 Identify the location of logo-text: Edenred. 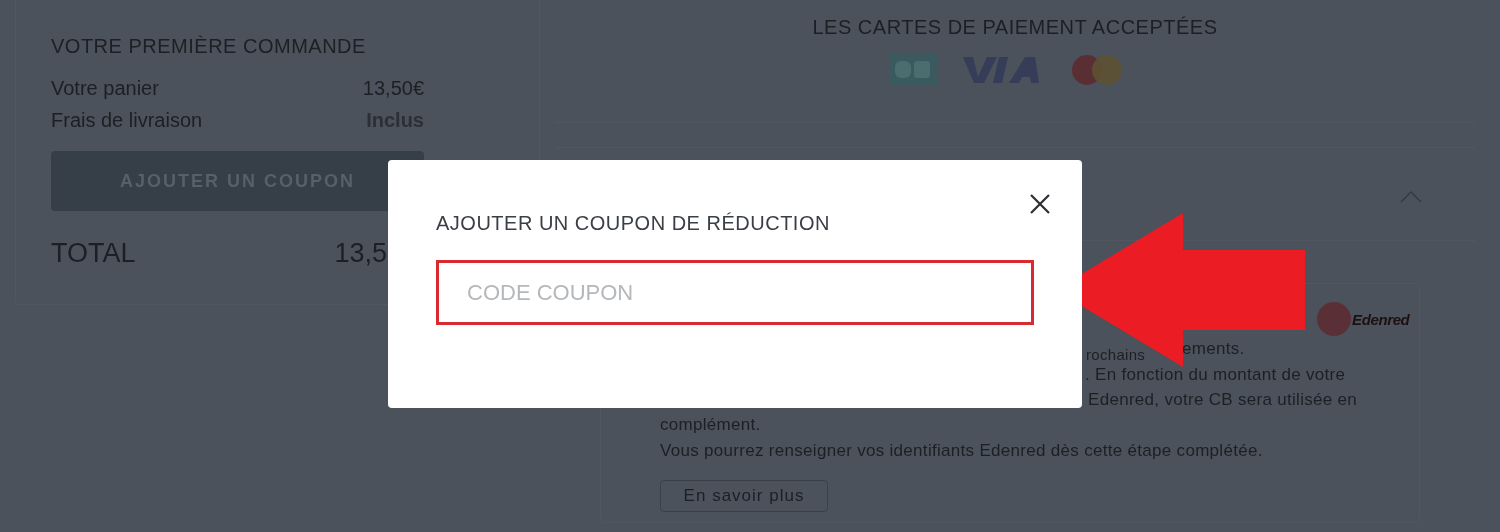
(1381, 320).